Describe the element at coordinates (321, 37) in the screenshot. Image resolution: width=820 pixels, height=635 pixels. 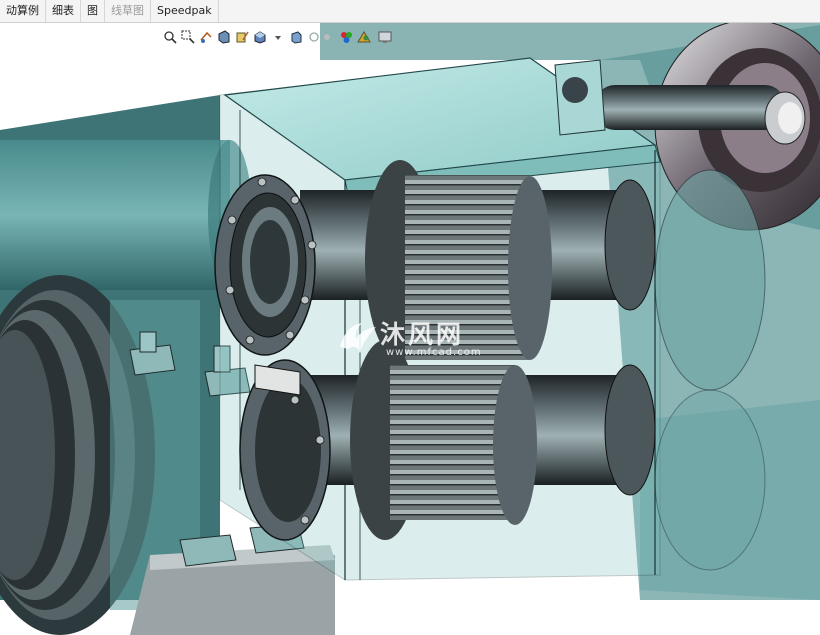
I see `hide-show-icon` at that location.